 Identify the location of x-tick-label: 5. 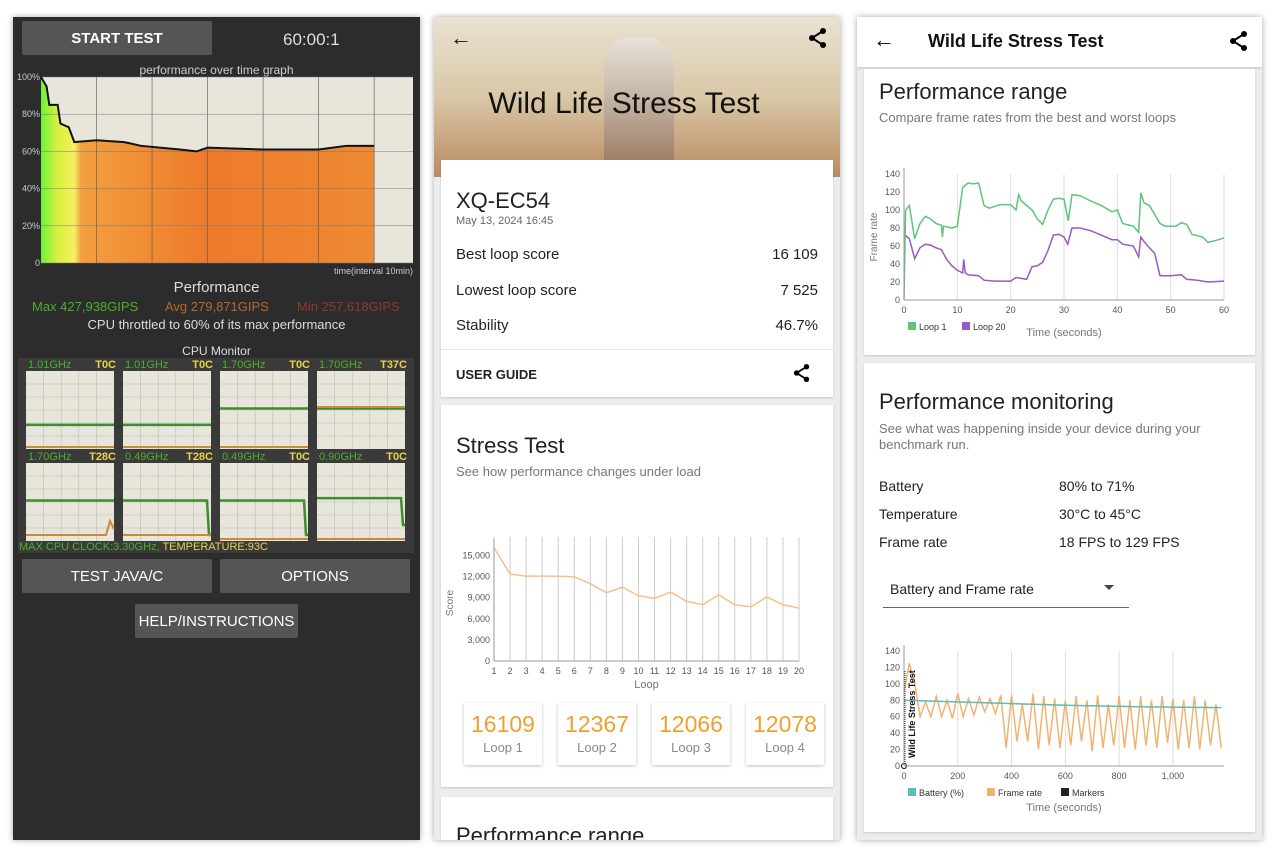
(558, 671).